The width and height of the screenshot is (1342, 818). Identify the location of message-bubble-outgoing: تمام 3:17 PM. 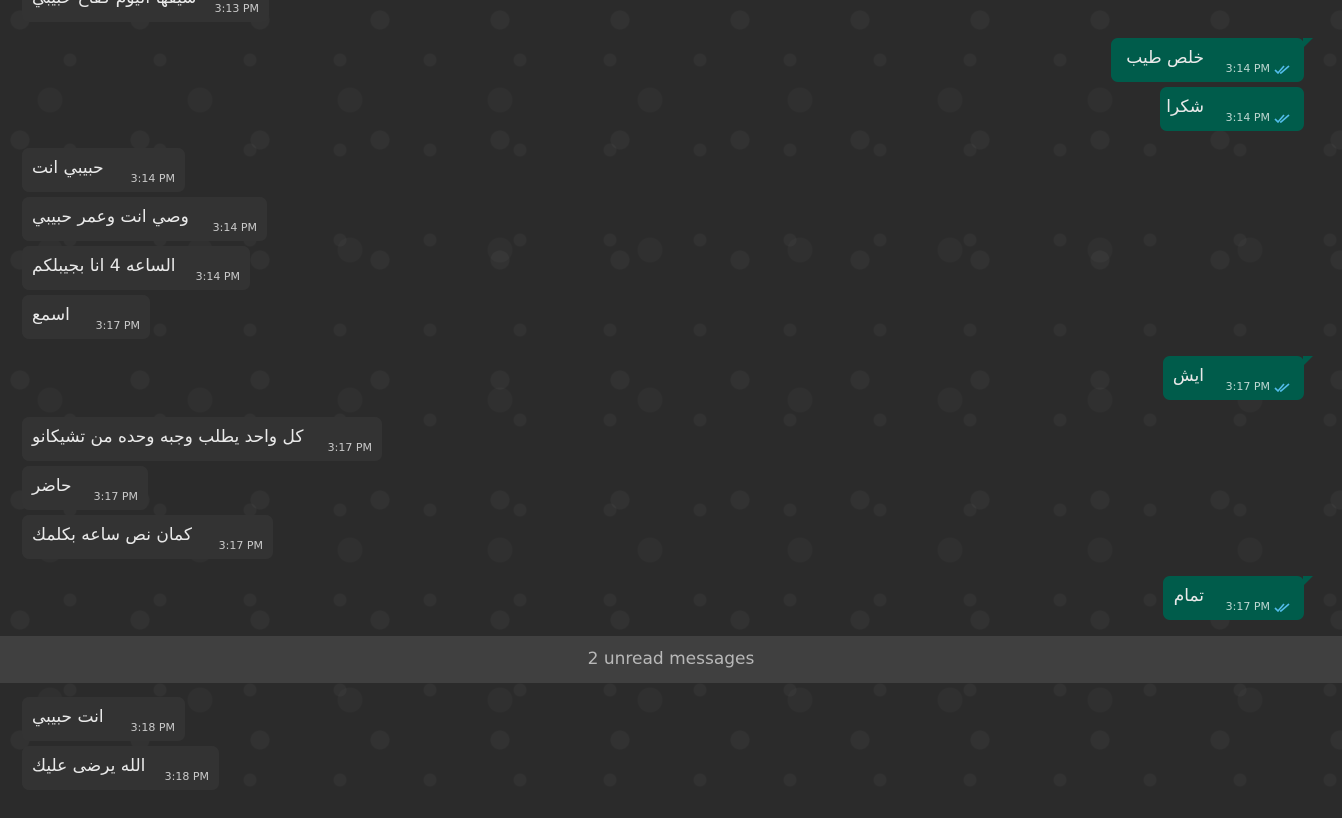
(1238, 598).